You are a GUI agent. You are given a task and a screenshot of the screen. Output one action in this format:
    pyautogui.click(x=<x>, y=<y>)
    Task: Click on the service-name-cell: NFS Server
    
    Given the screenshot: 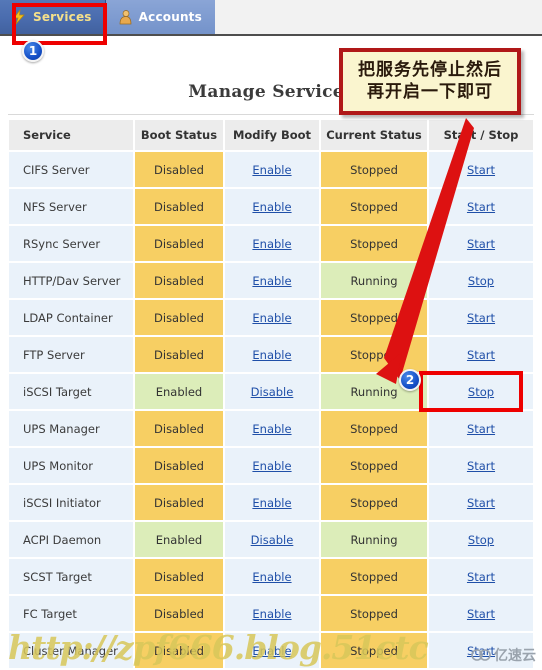 What is the action you would take?
    pyautogui.click(x=72, y=207)
    